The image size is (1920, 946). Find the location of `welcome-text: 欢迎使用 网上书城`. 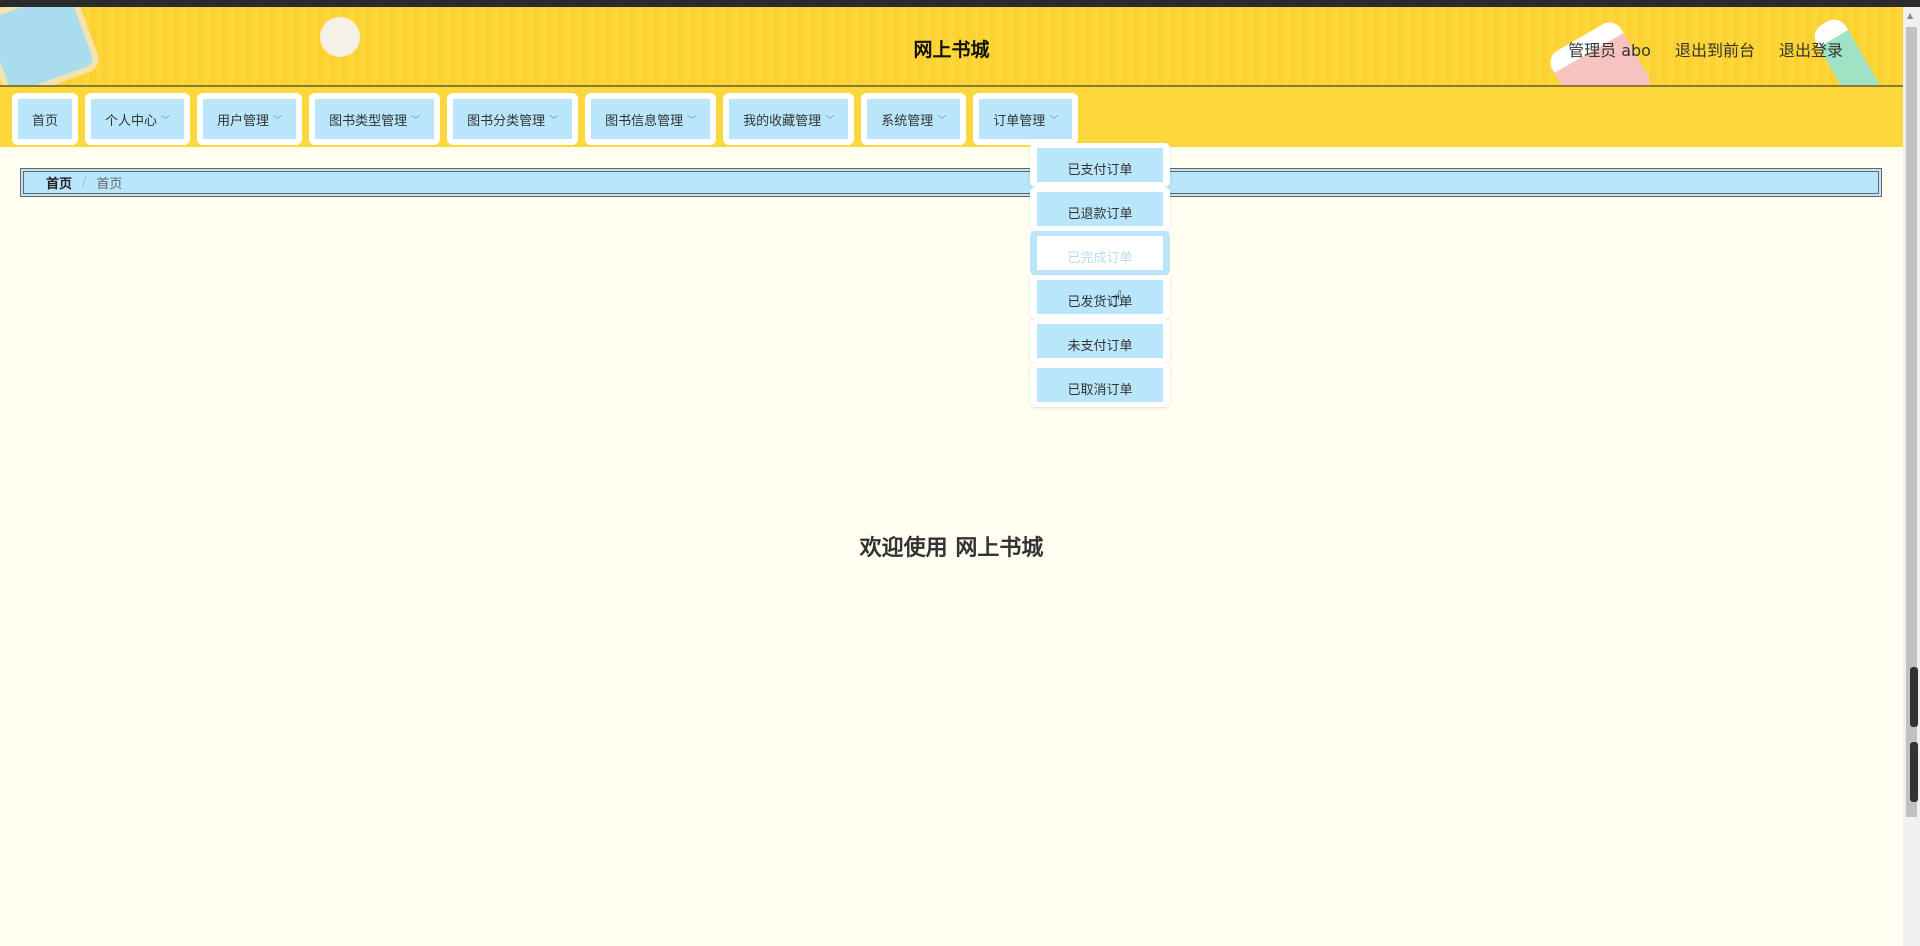

welcome-text: 欢迎使用 网上书城 is located at coordinates (951, 548).